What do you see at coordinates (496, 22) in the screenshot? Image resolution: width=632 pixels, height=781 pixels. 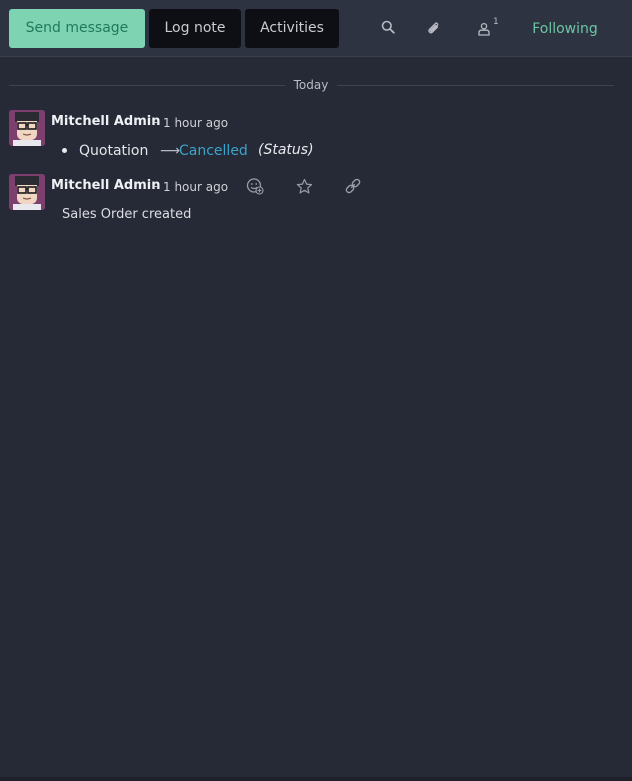 I see `followers-count: 1` at bounding box center [496, 22].